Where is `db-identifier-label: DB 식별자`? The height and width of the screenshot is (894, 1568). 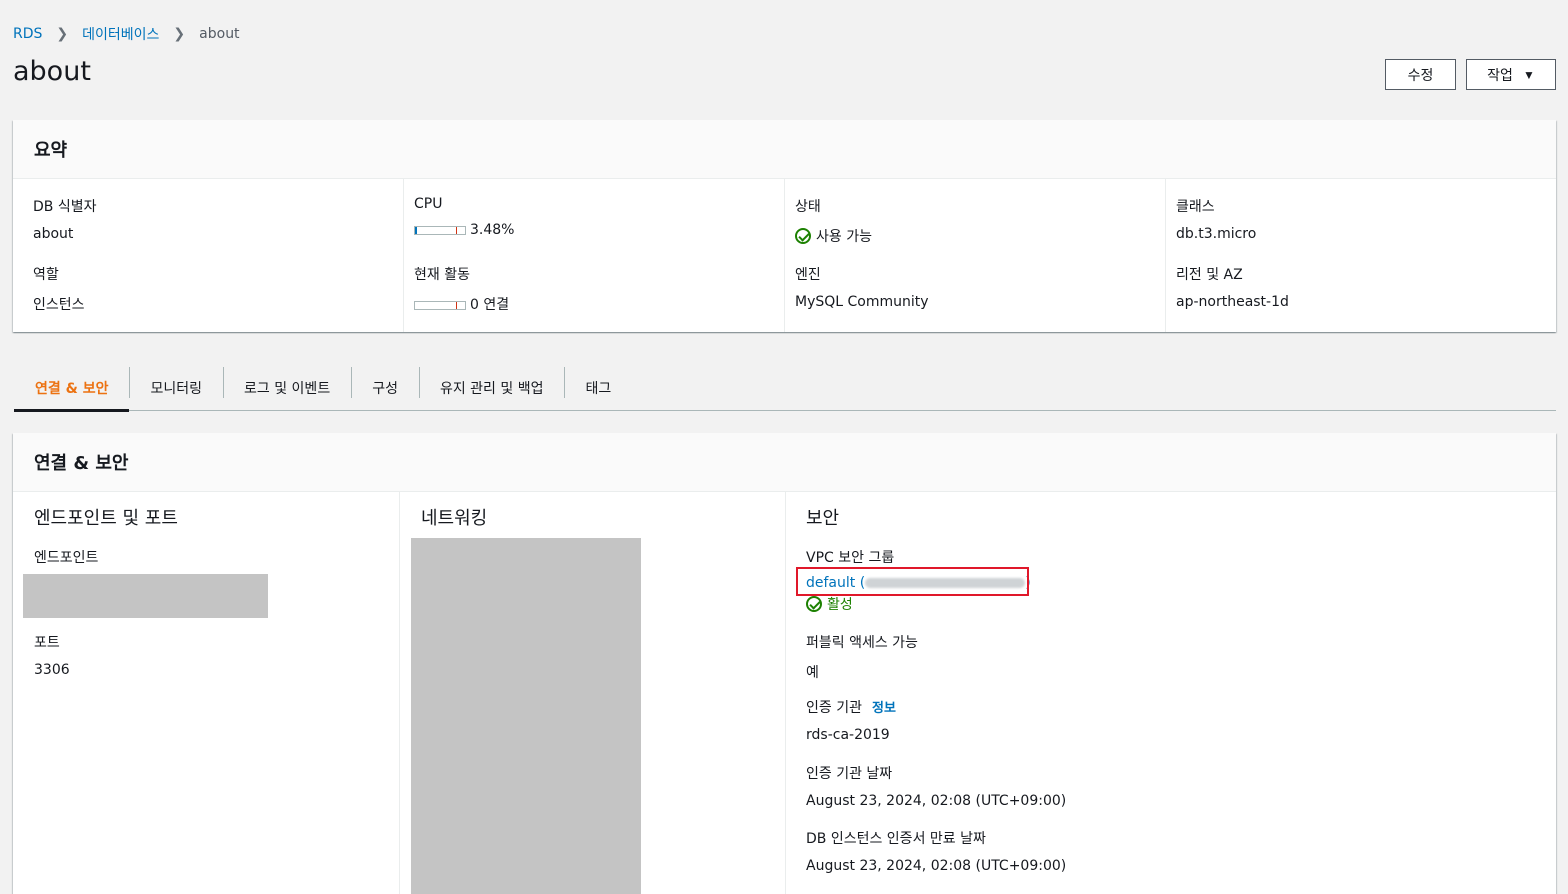 db-identifier-label: DB 식별자 is located at coordinates (65, 207).